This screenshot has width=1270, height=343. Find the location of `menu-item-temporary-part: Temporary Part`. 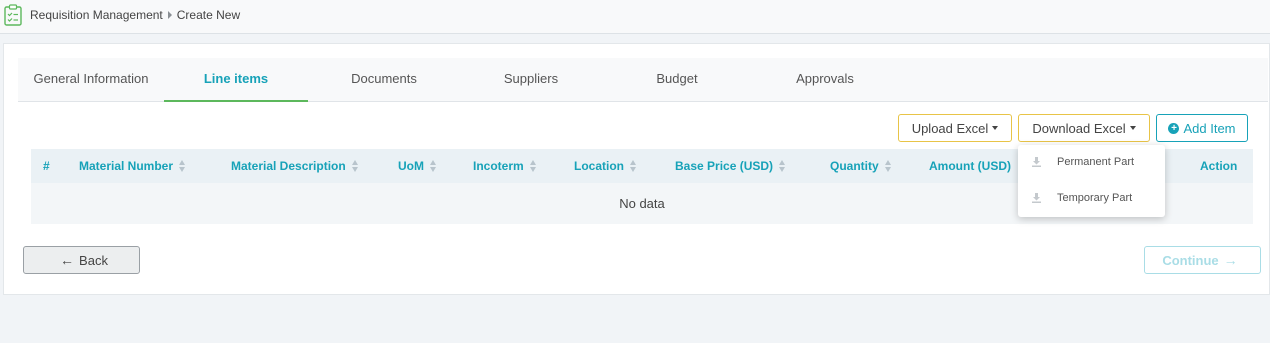

menu-item-temporary-part: Temporary Part is located at coordinates (1091, 198).